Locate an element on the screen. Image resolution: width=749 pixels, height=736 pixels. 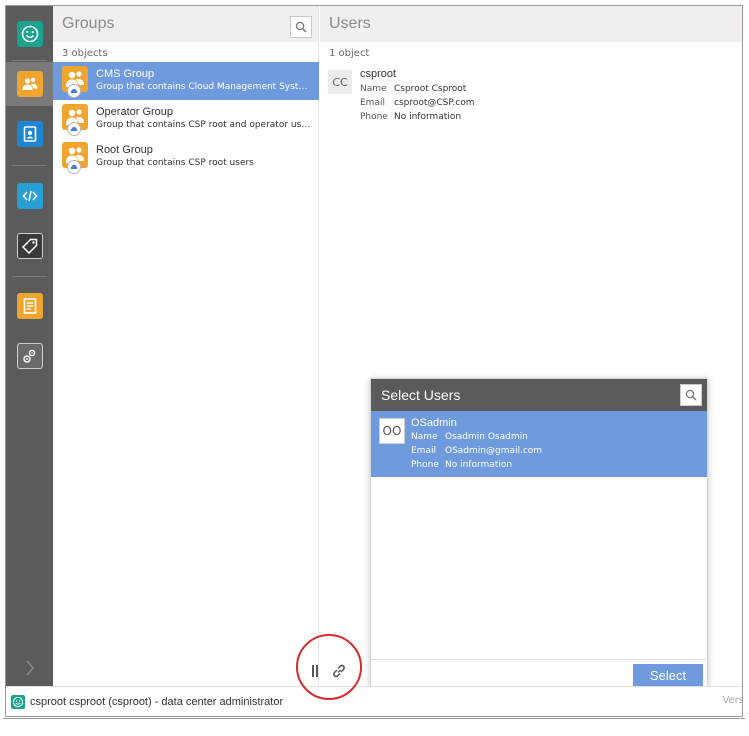
nav-item-address-book is located at coordinates (29, 134).